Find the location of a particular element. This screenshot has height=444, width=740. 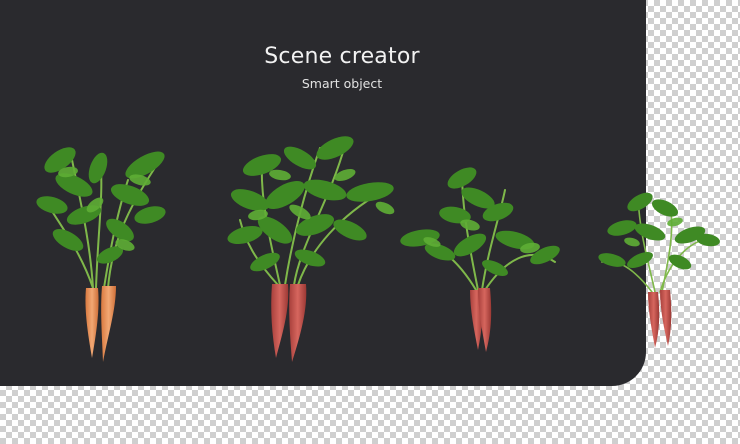

carrot-bunch-red-large is located at coordinates (311, 249).